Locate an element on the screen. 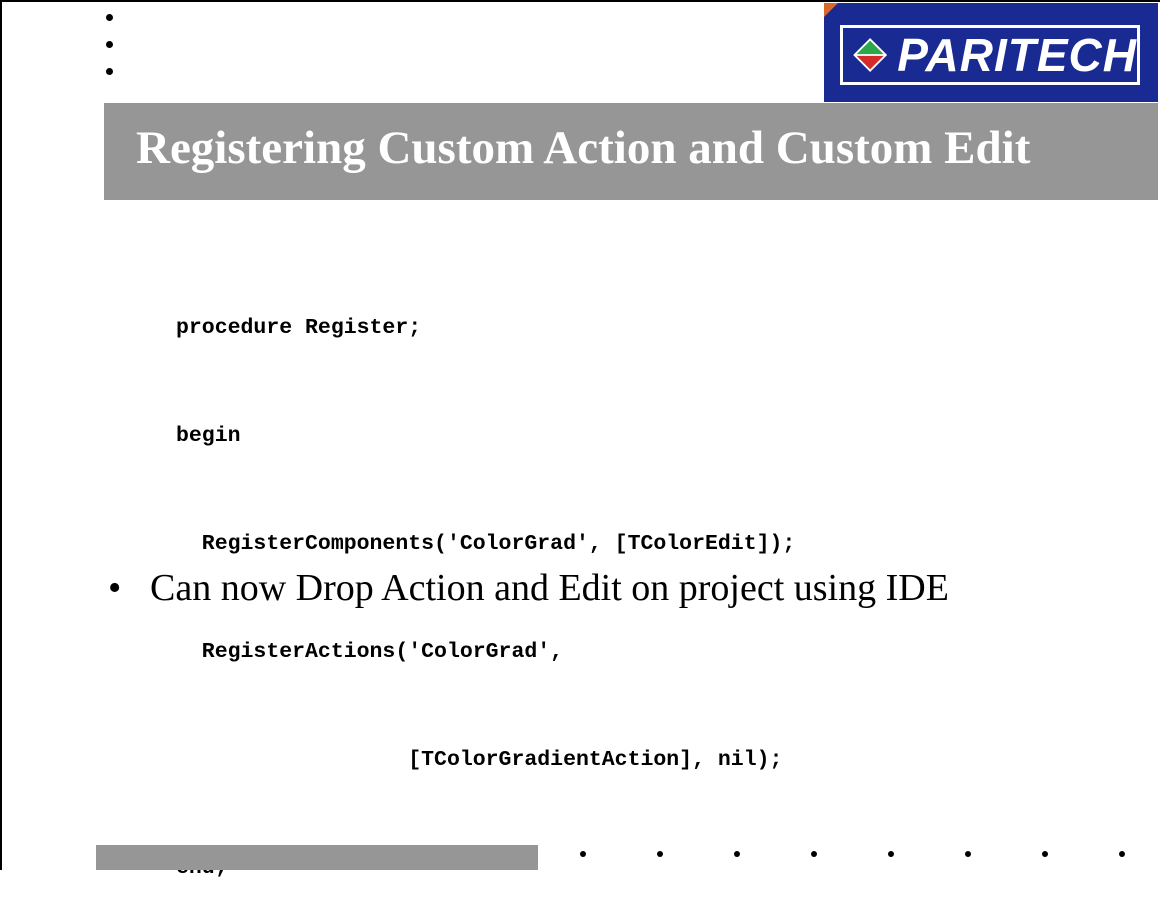 The width and height of the screenshot is (1160, 922). code-line: begin is located at coordinates (208, 436).